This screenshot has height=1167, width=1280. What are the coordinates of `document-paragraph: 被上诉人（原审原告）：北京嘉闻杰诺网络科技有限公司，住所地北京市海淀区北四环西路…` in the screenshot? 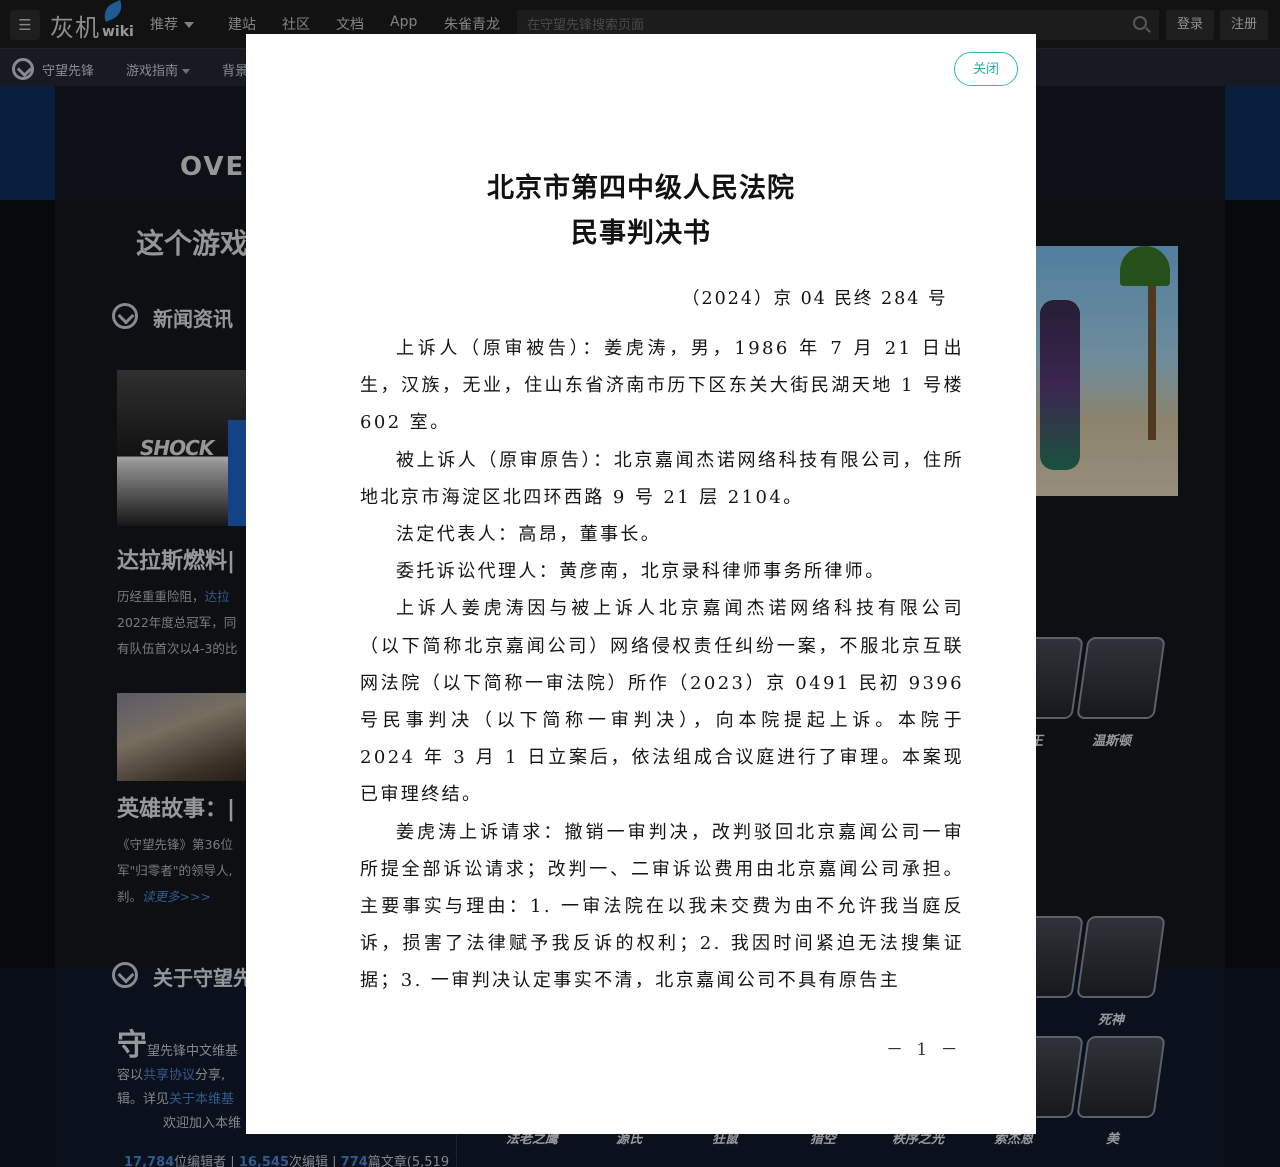 It's located at (662, 478).